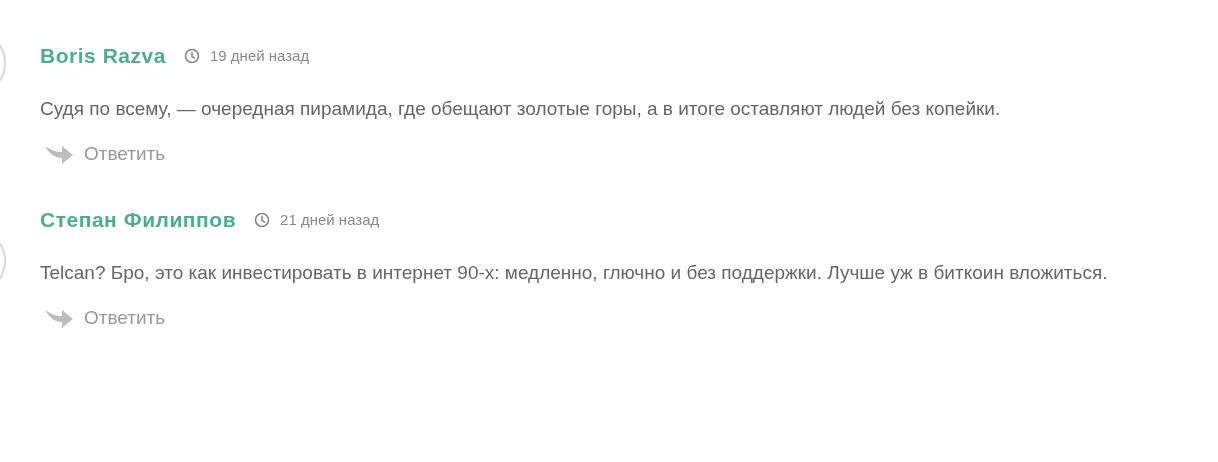 The height and width of the screenshot is (462, 1218). What do you see at coordinates (138, 220) in the screenshot?
I see `author-name: Степан Филиппов` at bounding box center [138, 220].